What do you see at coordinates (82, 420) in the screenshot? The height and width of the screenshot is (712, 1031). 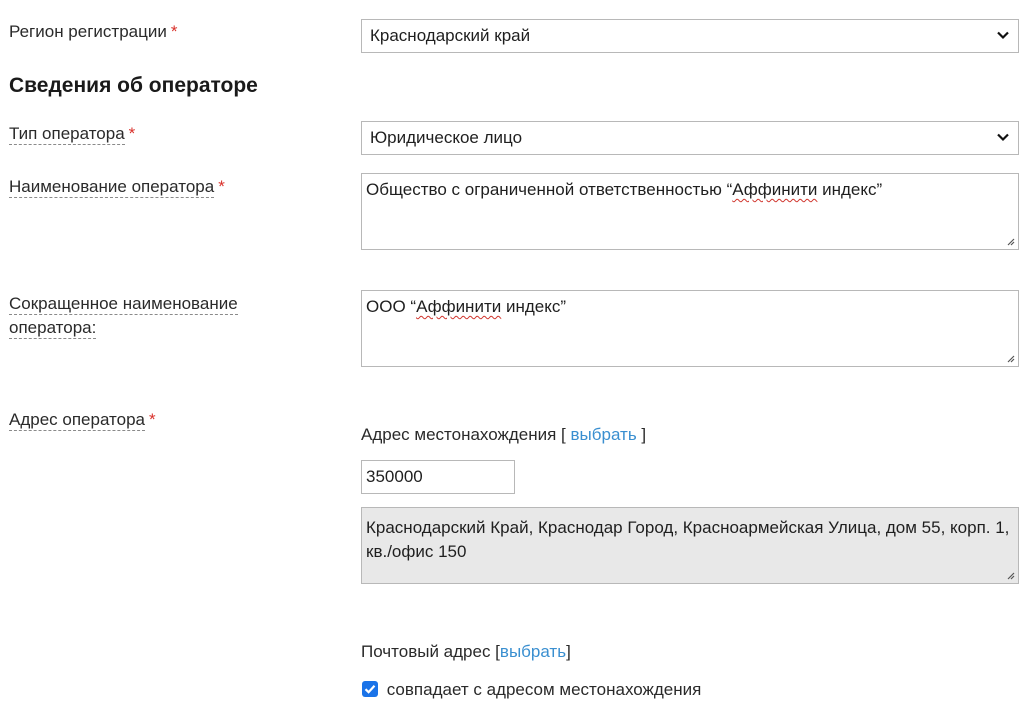 I see `address-label: Адрес оператора *` at bounding box center [82, 420].